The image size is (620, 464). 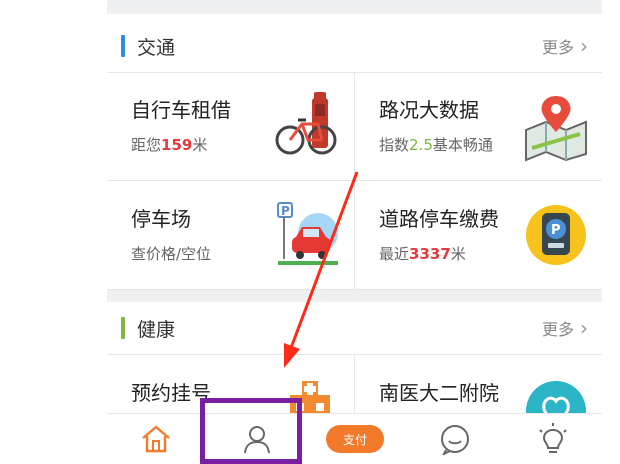 What do you see at coordinates (354, 328) in the screenshot?
I see `section-header-health: 健康 更多 ›` at bounding box center [354, 328].